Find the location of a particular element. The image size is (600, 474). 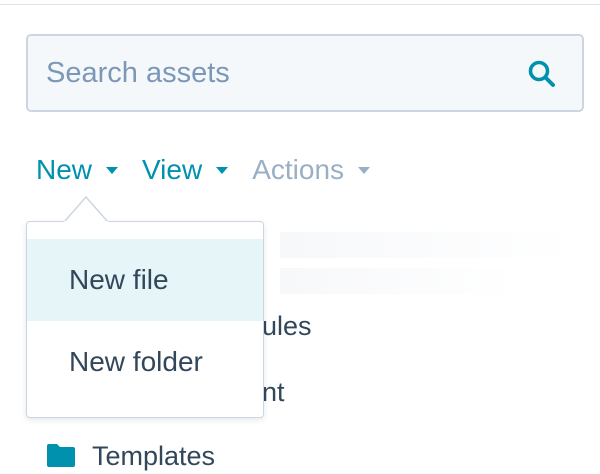

search-input is located at coordinates (276, 73).